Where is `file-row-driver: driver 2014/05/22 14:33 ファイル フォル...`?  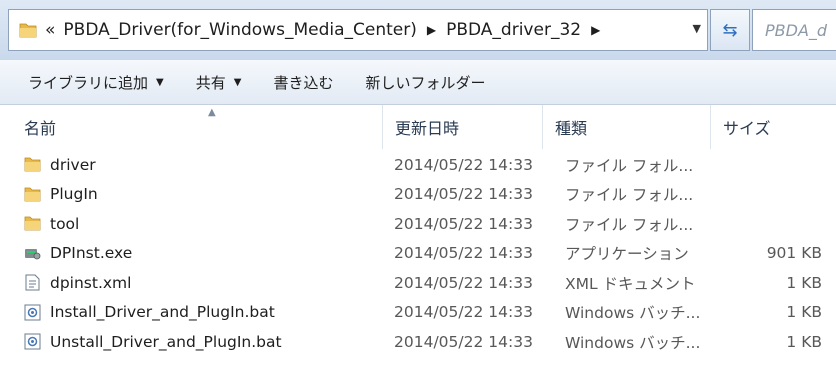
file-row-driver: driver 2014/05/22 14:33 ファイル フォル... is located at coordinates (418, 165).